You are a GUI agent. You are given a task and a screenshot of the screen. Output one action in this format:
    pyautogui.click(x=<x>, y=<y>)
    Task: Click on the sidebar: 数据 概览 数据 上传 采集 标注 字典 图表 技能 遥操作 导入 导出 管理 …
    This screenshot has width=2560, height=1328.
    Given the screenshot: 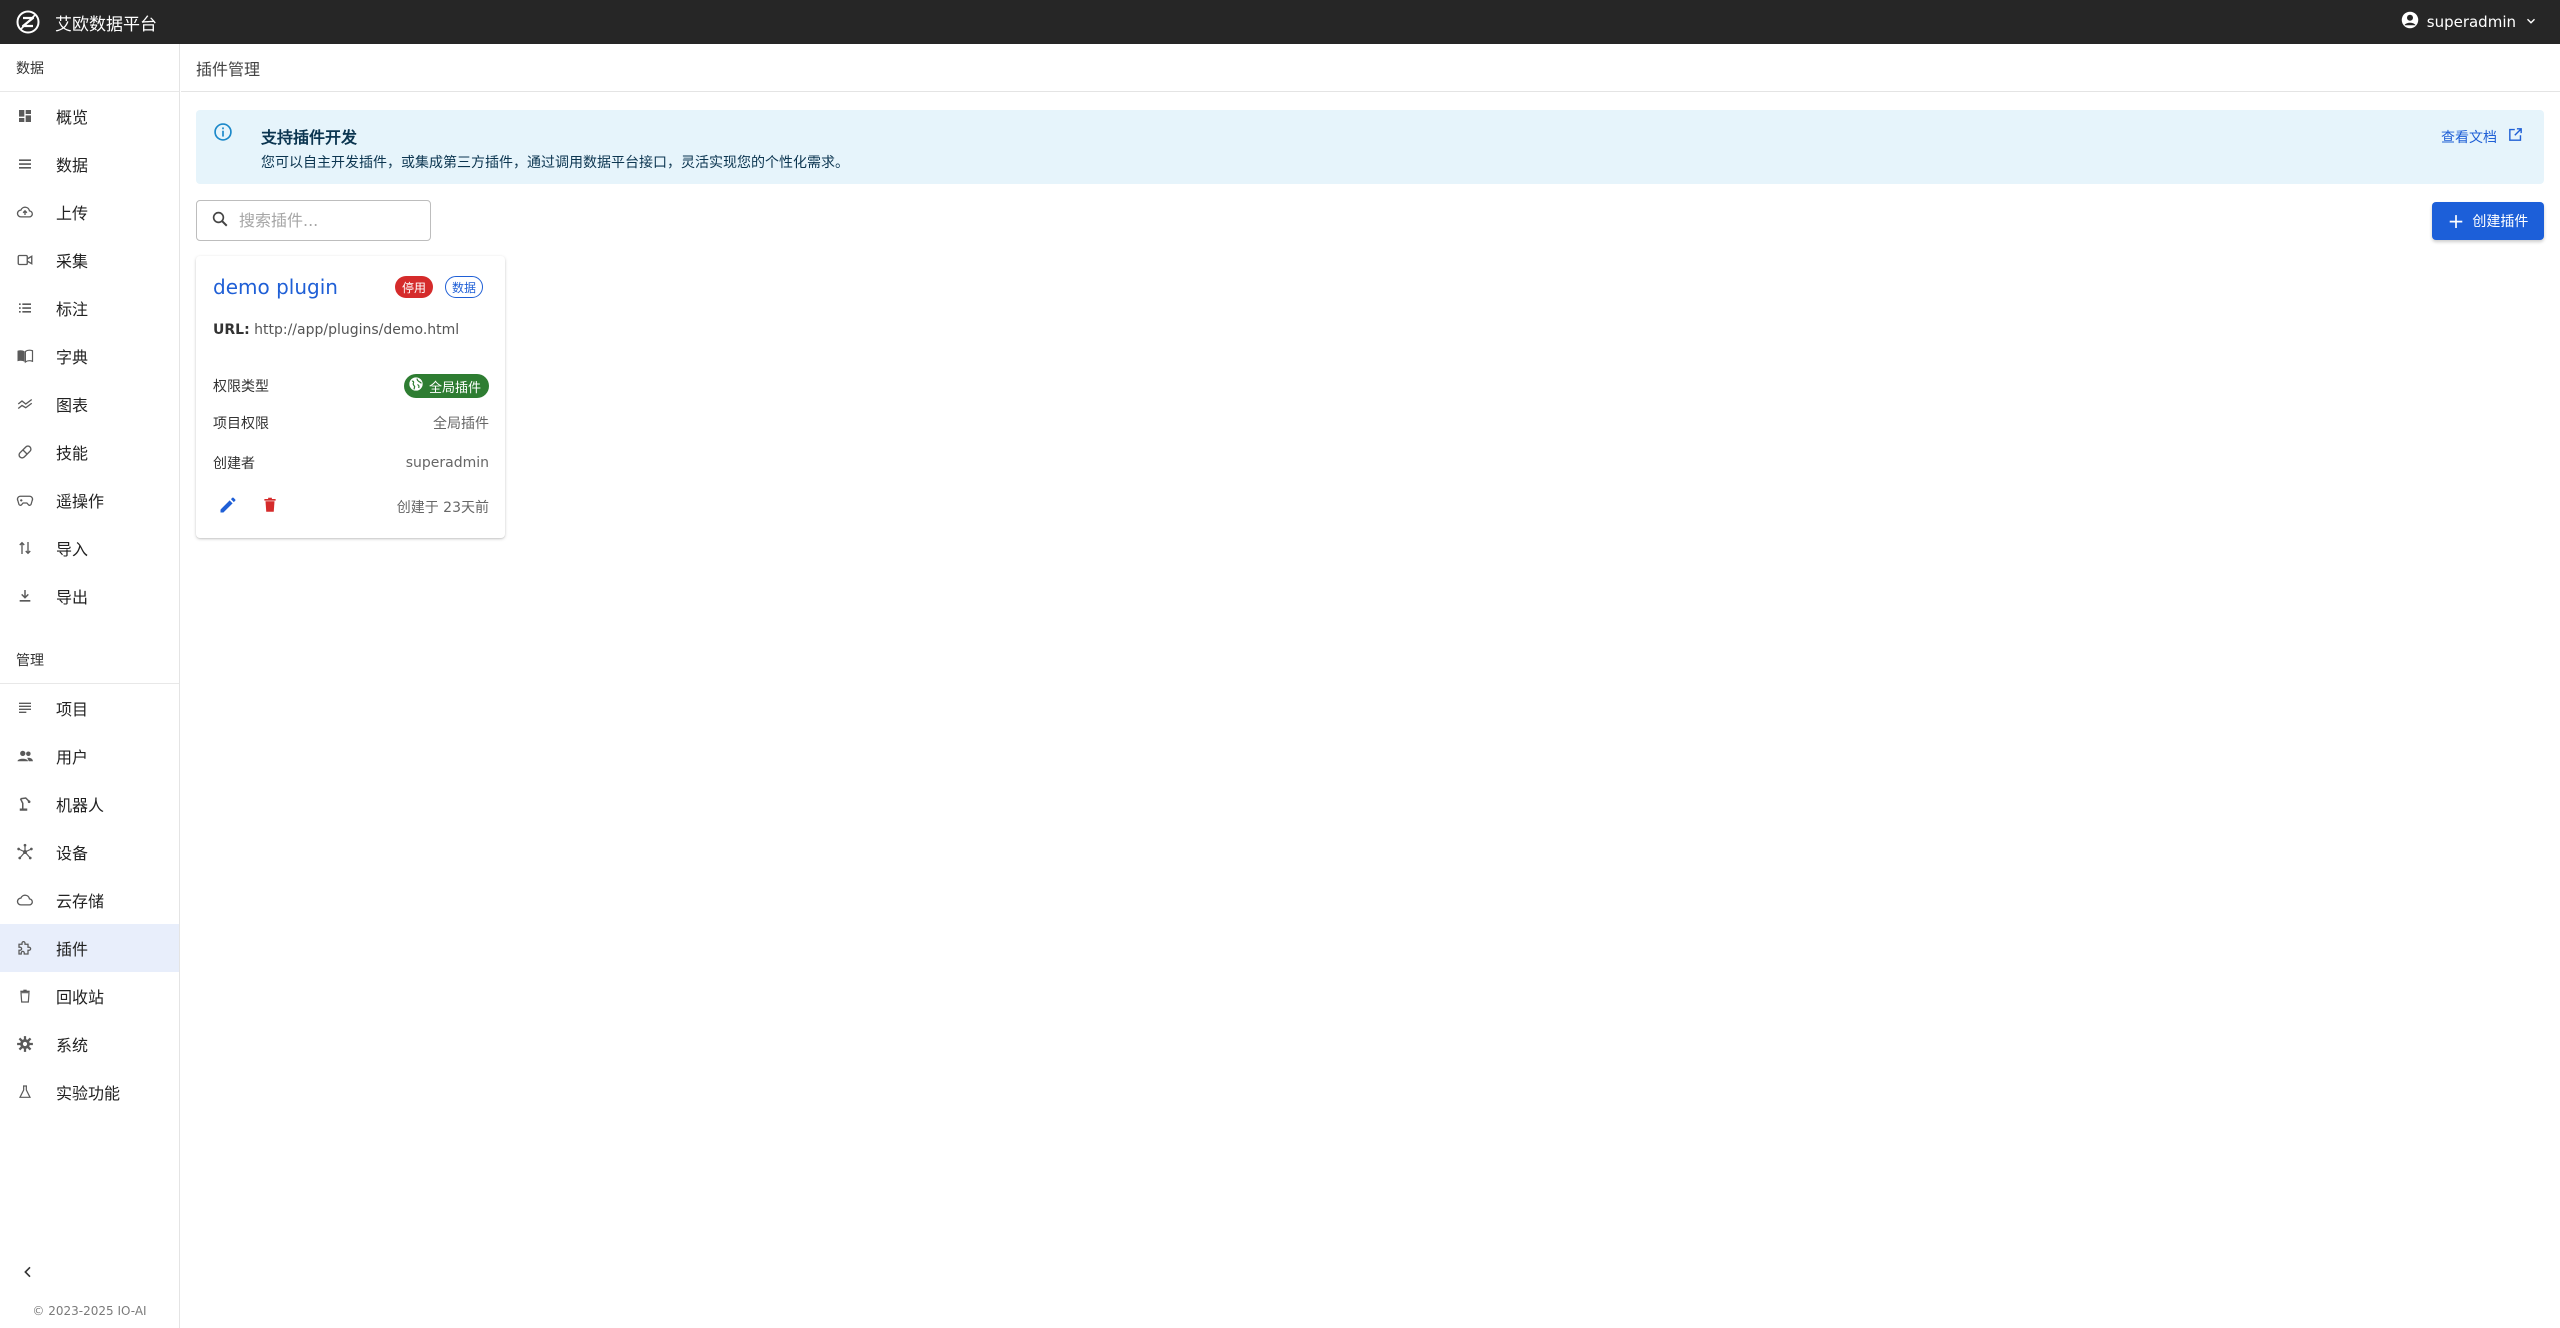 What is the action you would take?
    pyautogui.click(x=90, y=686)
    